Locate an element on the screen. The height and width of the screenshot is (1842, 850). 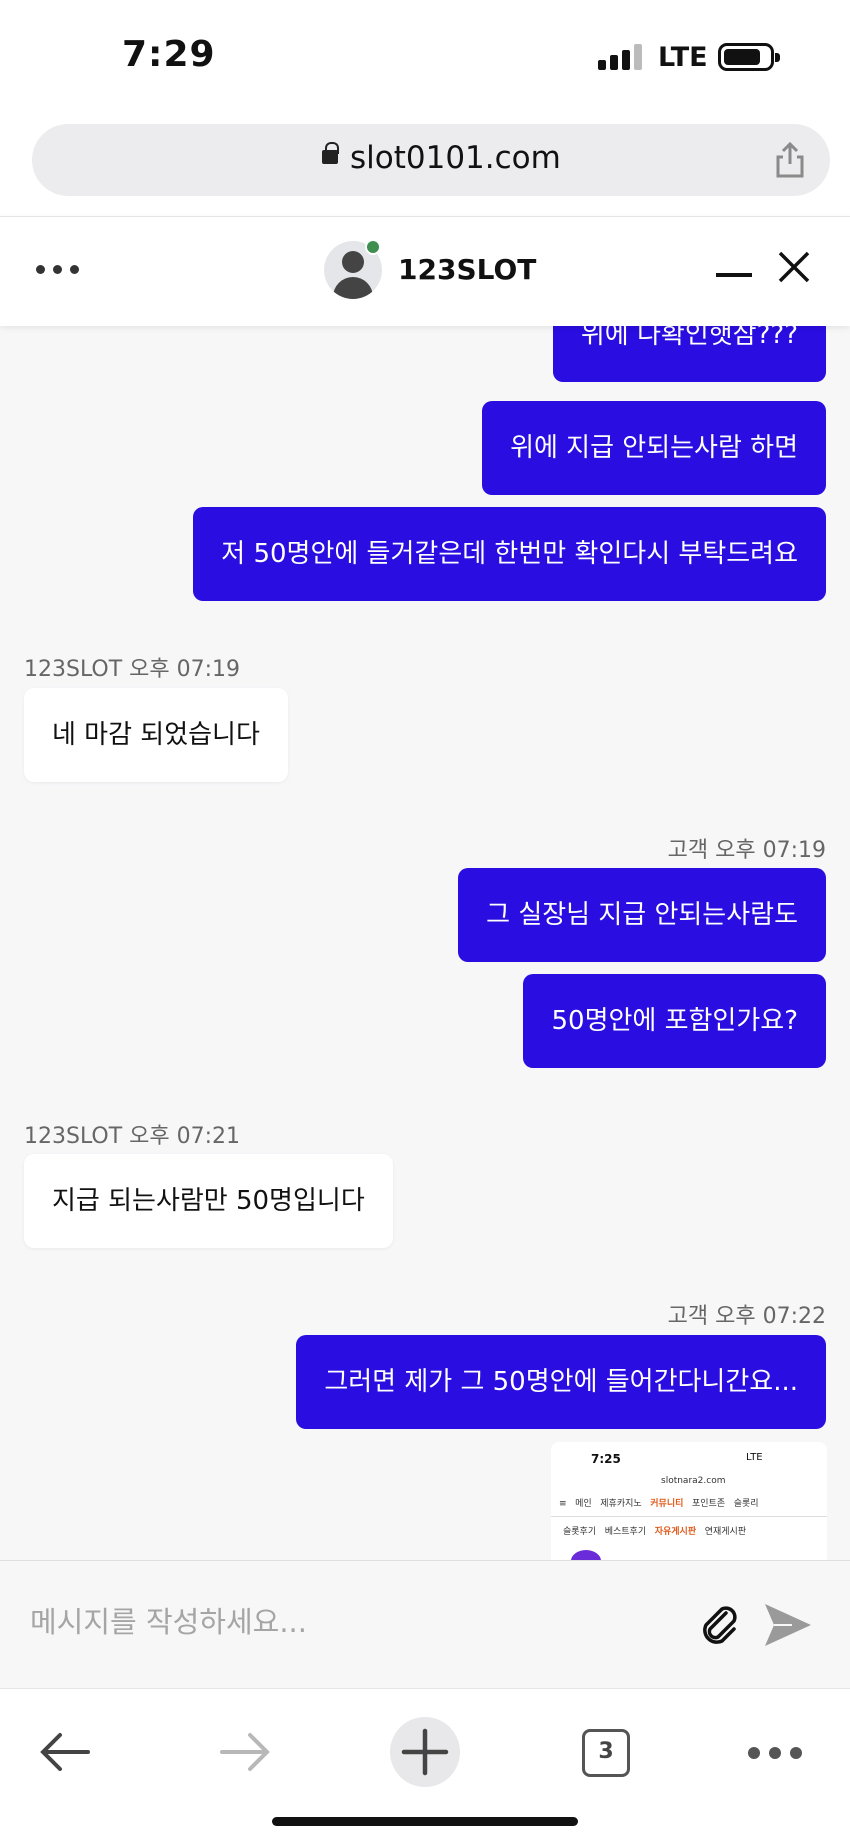
message-bubble: 지급 되는사람만 50명입니다 is located at coordinates (208, 1201).